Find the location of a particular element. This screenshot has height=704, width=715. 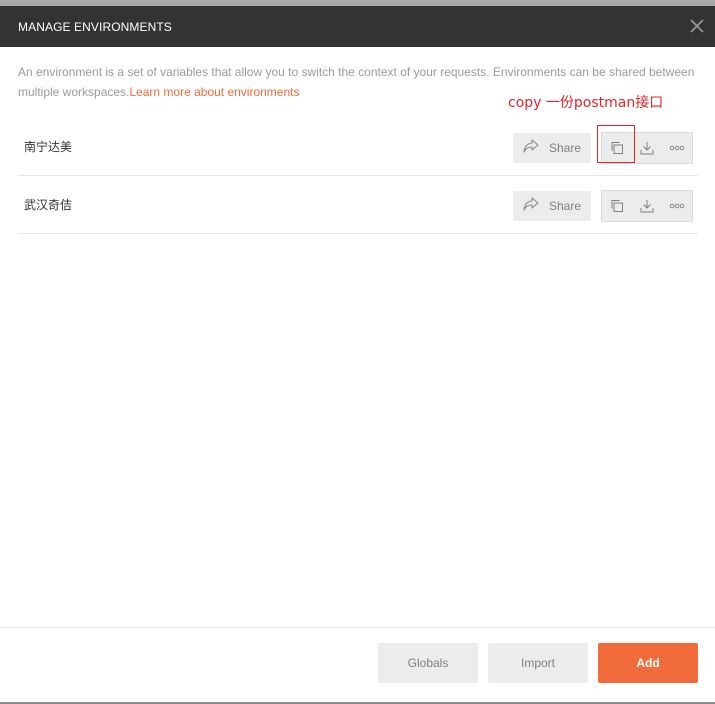

modal-footer: Globals Import Add is located at coordinates (357, 665).